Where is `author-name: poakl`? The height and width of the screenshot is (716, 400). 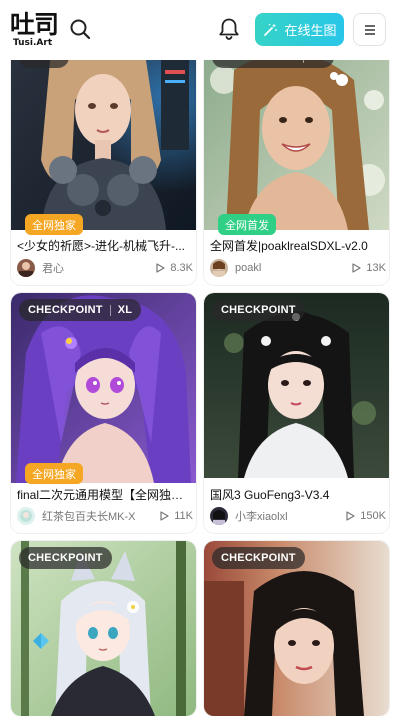
author-name: poakl is located at coordinates (293, 268).